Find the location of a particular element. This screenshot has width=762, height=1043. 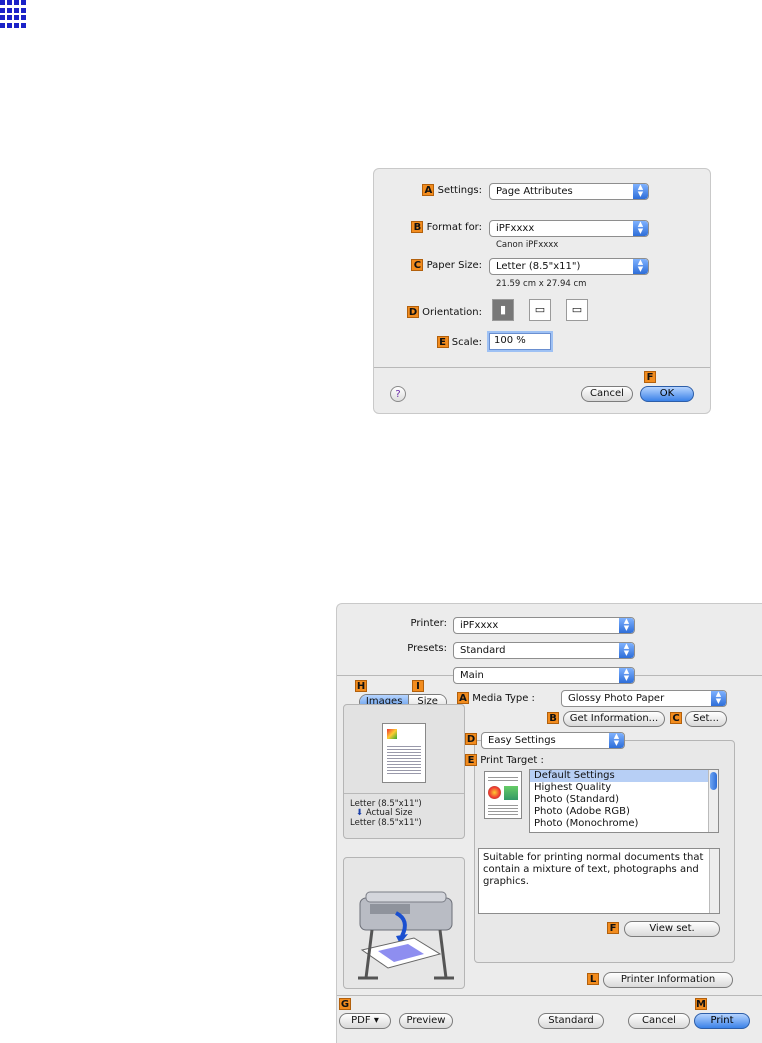

scale-field: 100 % is located at coordinates (520, 341).